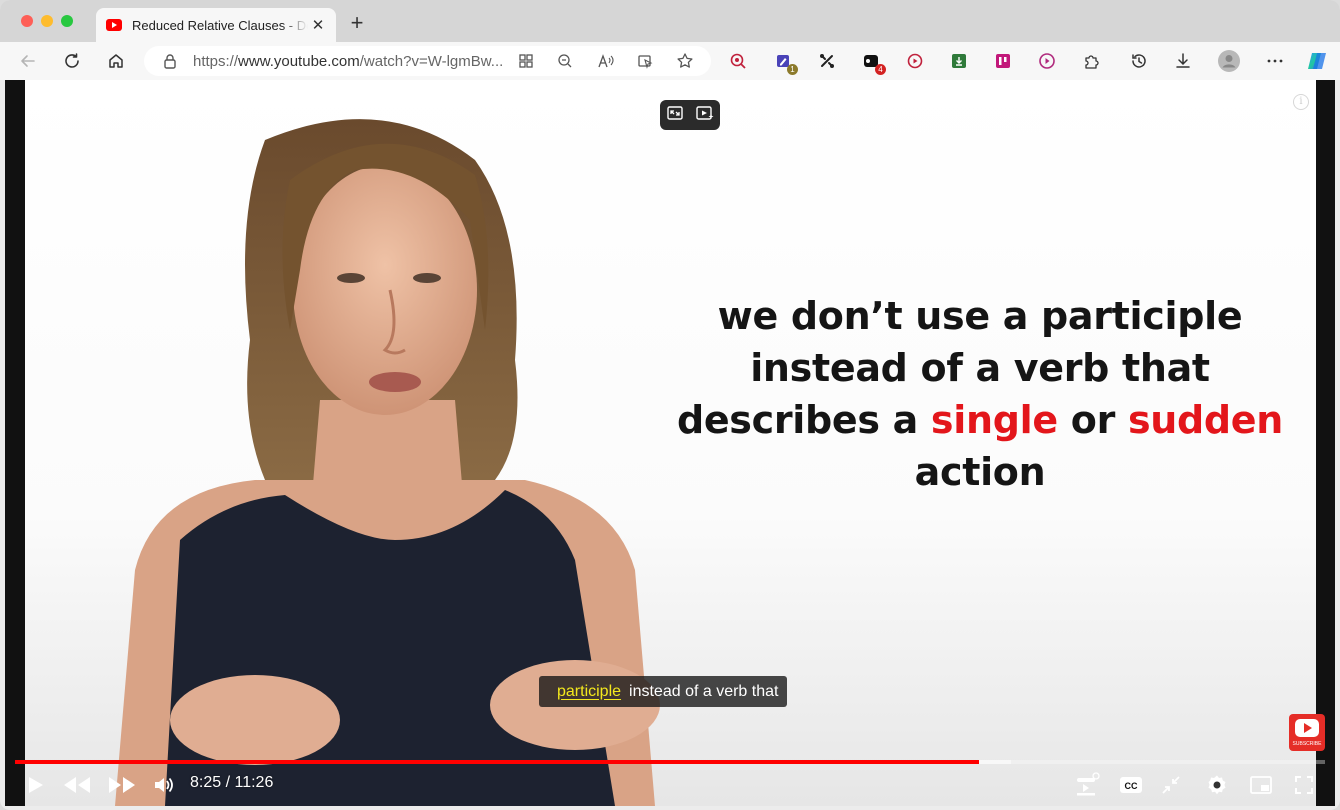  I want to click on history-icon, so click(1139, 61).